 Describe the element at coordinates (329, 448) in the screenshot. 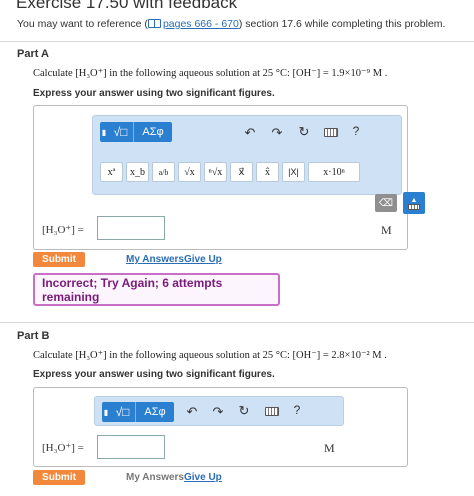

I see `part-b-unit: M` at that location.